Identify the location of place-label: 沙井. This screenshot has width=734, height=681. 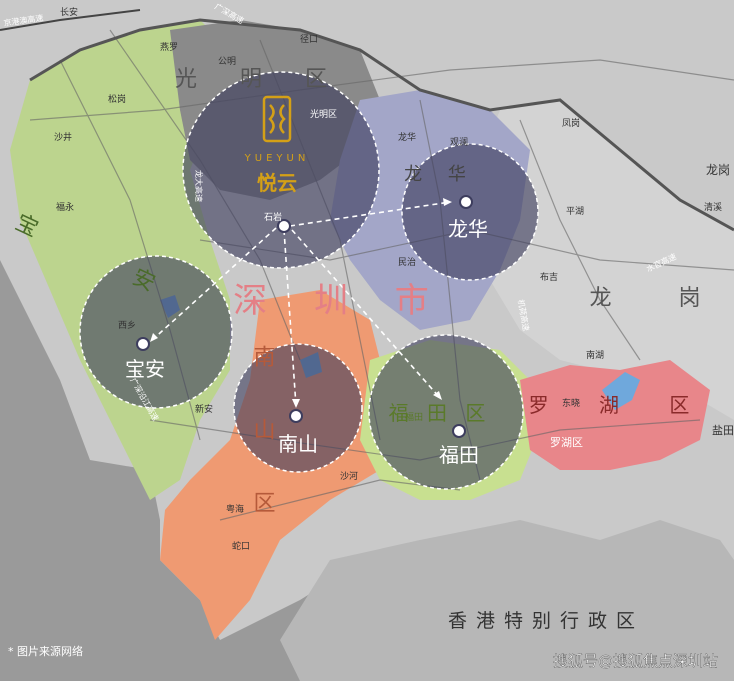
(63, 137).